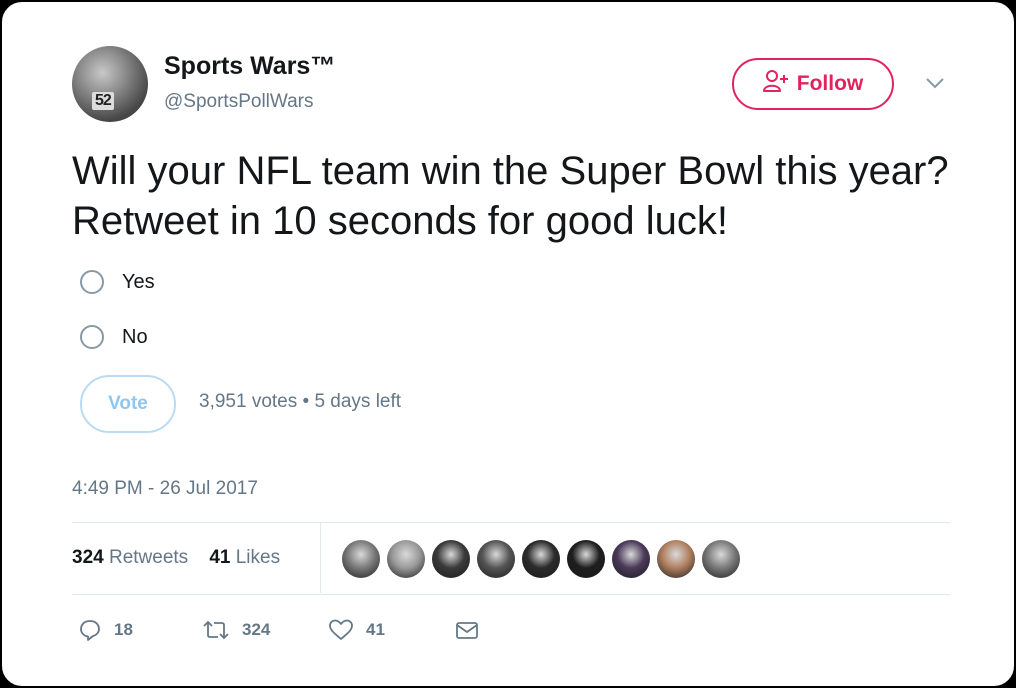 This screenshot has width=1016, height=688. I want to click on retweets-label: Retweets, so click(148, 557).